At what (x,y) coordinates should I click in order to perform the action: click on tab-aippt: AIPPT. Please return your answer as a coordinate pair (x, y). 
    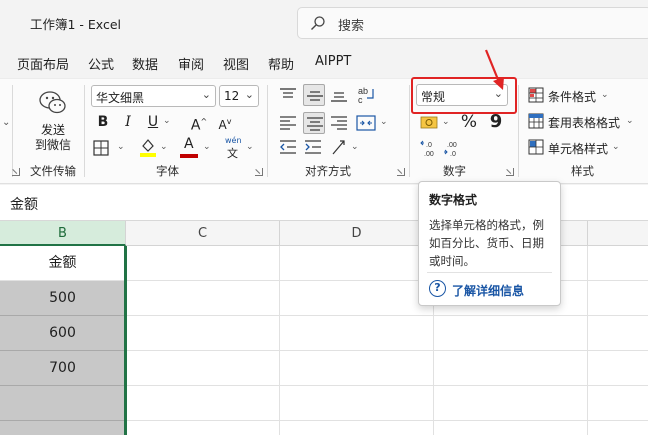
    Looking at the image, I should click on (333, 61).